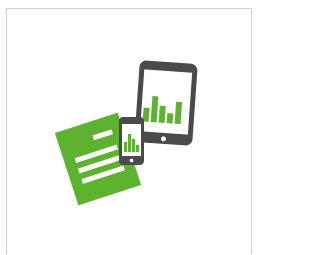 The width and height of the screenshot is (320, 255). What do you see at coordinates (131, 160) in the screenshot?
I see `smartphone-home-button` at bounding box center [131, 160].